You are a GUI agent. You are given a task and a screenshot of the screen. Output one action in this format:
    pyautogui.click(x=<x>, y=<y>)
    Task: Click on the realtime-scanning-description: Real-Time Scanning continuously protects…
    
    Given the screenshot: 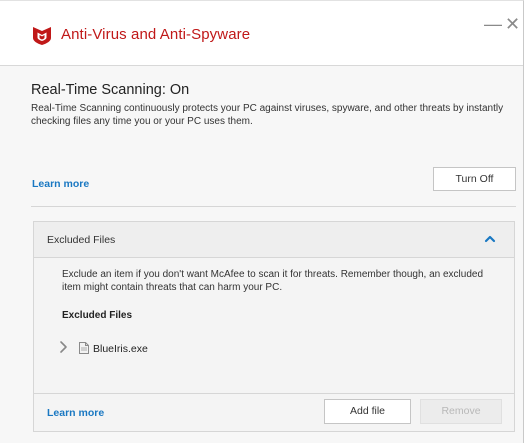 What is the action you would take?
    pyautogui.click(x=267, y=115)
    